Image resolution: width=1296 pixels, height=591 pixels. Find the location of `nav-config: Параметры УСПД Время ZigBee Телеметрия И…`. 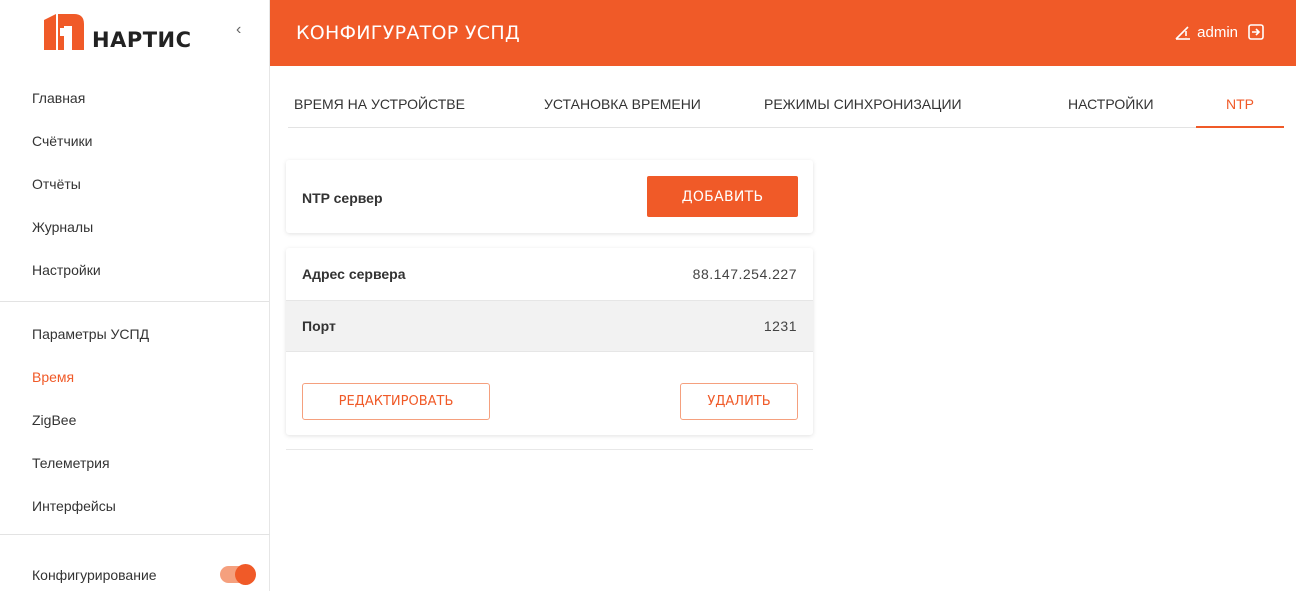

nav-config: Параметры УСПД Время ZigBee Телеметрия И… is located at coordinates (134, 419).